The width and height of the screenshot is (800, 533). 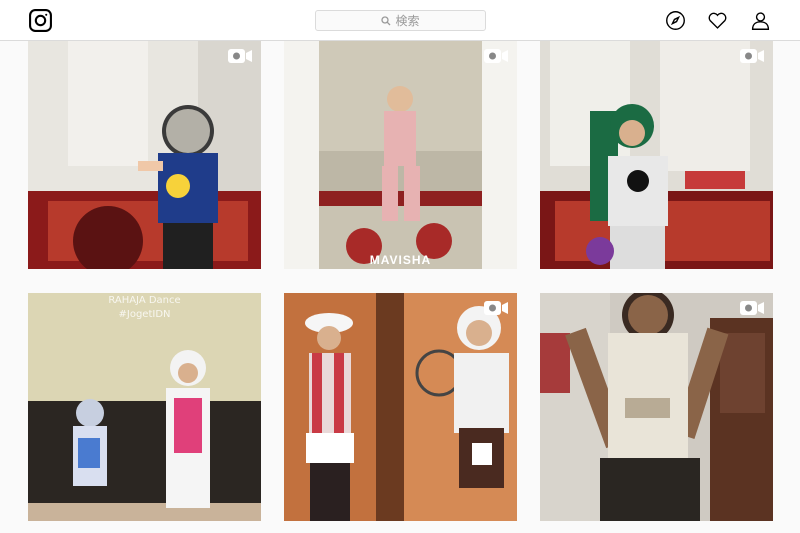 I want to click on post-overlay-title: RAHAJA Dance, so click(x=144, y=300).